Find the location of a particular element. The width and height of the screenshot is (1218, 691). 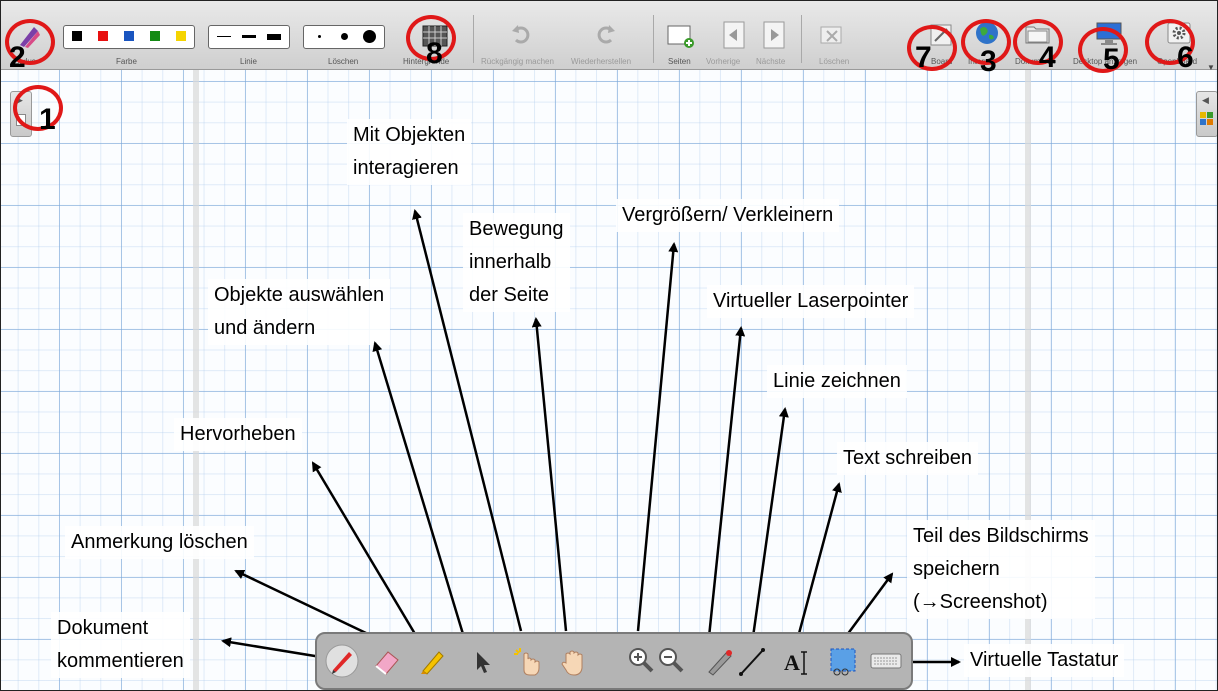

highlighter-icon is located at coordinates (432, 661).